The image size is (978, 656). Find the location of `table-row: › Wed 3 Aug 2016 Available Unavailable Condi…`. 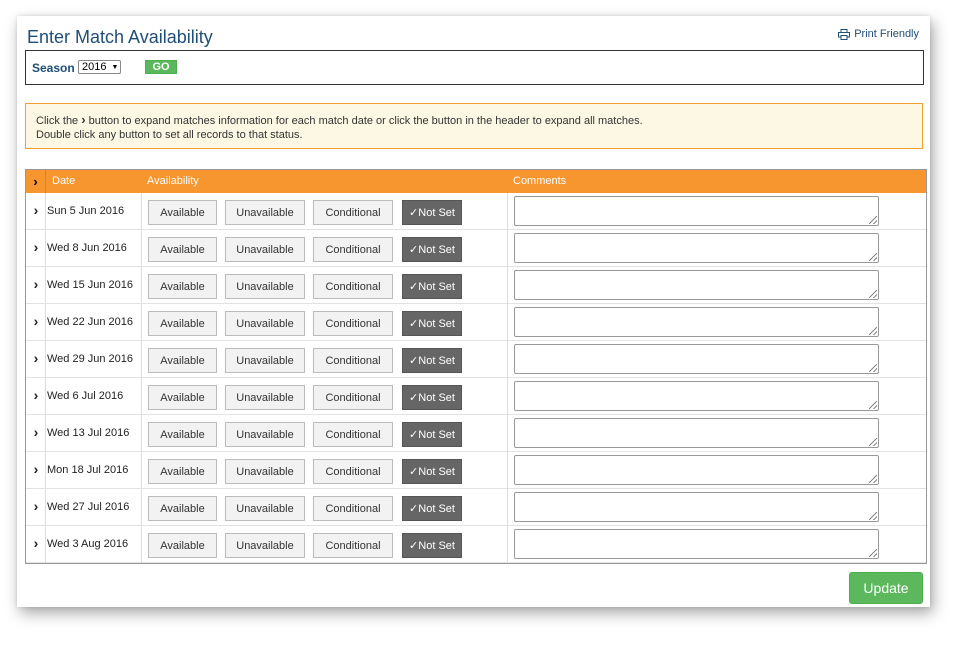

table-row: › Wed 3 Aug 2016 Available Unavailable Condi… is located at coordinates (476, 544).